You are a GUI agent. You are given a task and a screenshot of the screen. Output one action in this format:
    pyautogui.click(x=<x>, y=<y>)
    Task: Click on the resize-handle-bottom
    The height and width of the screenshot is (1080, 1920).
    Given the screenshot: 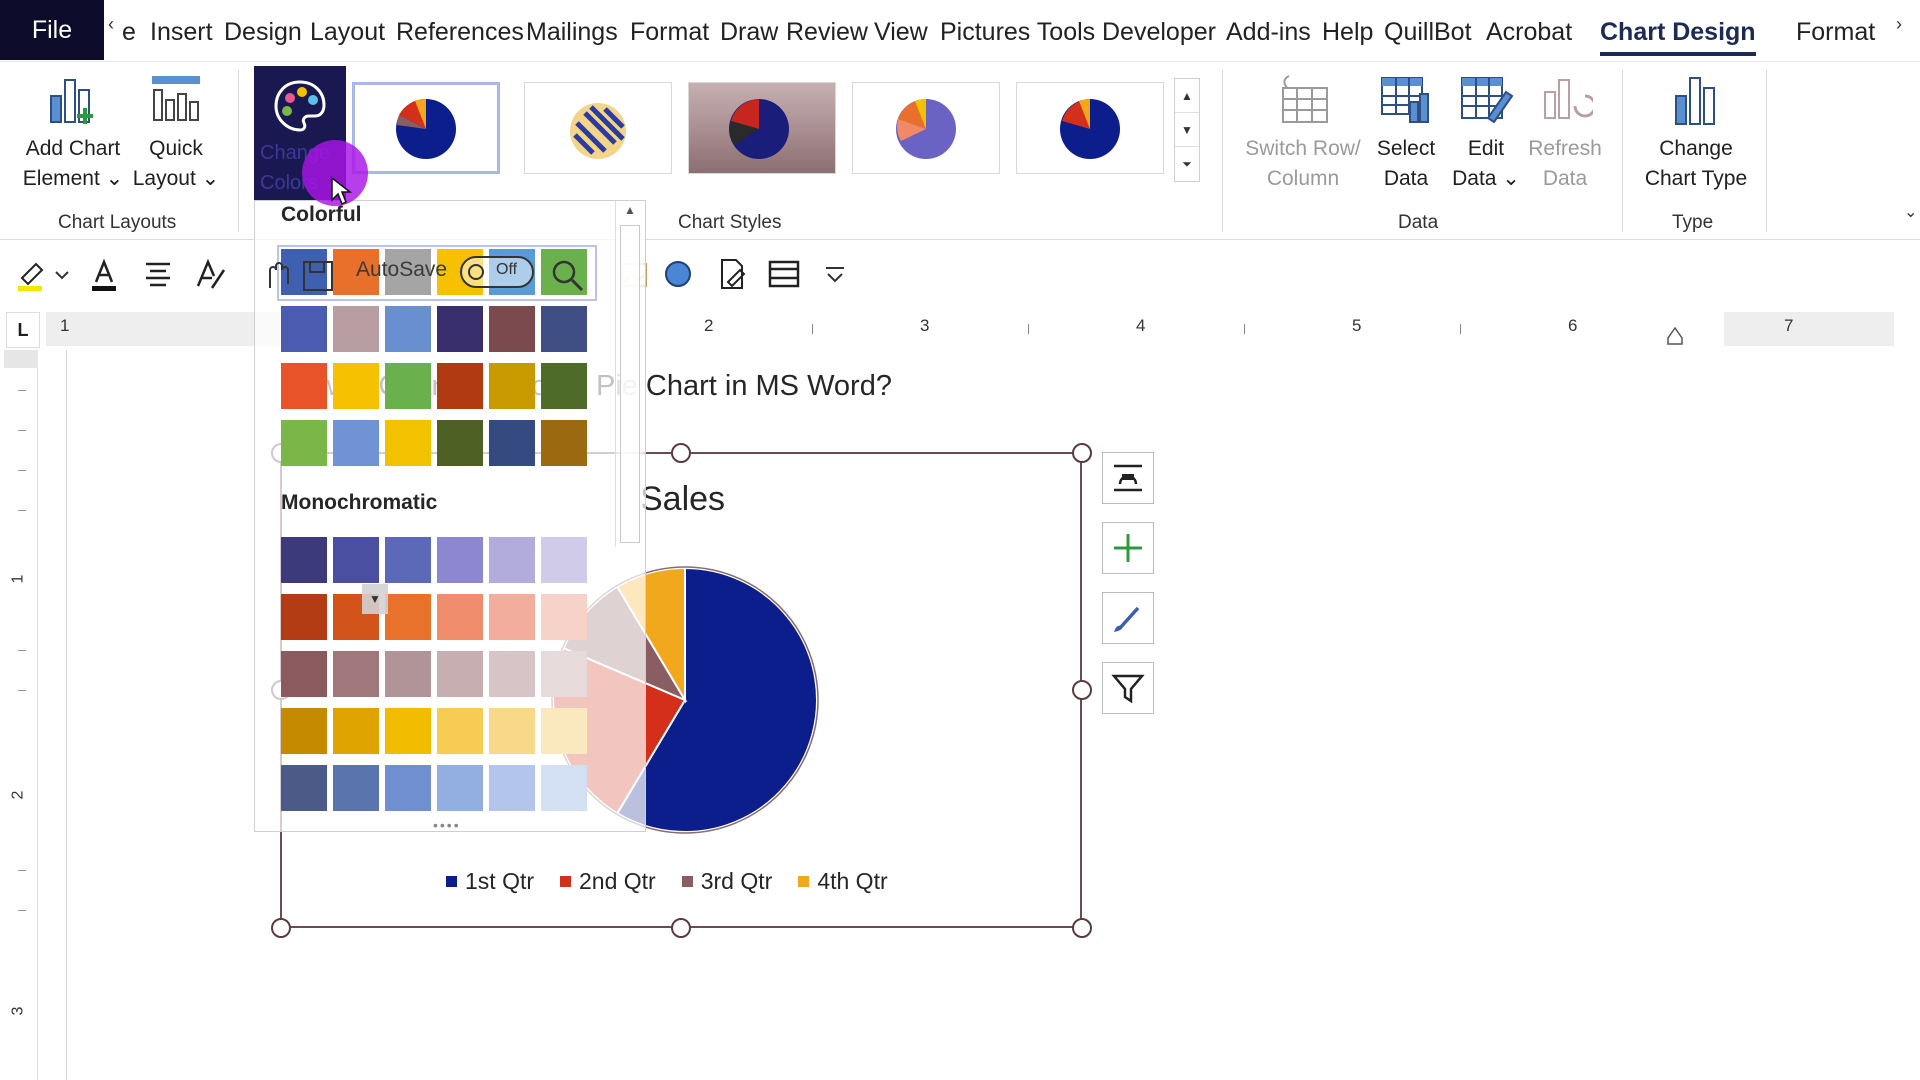 What is the action you would take?
    pyautogui.click(x=681, y=928)
    